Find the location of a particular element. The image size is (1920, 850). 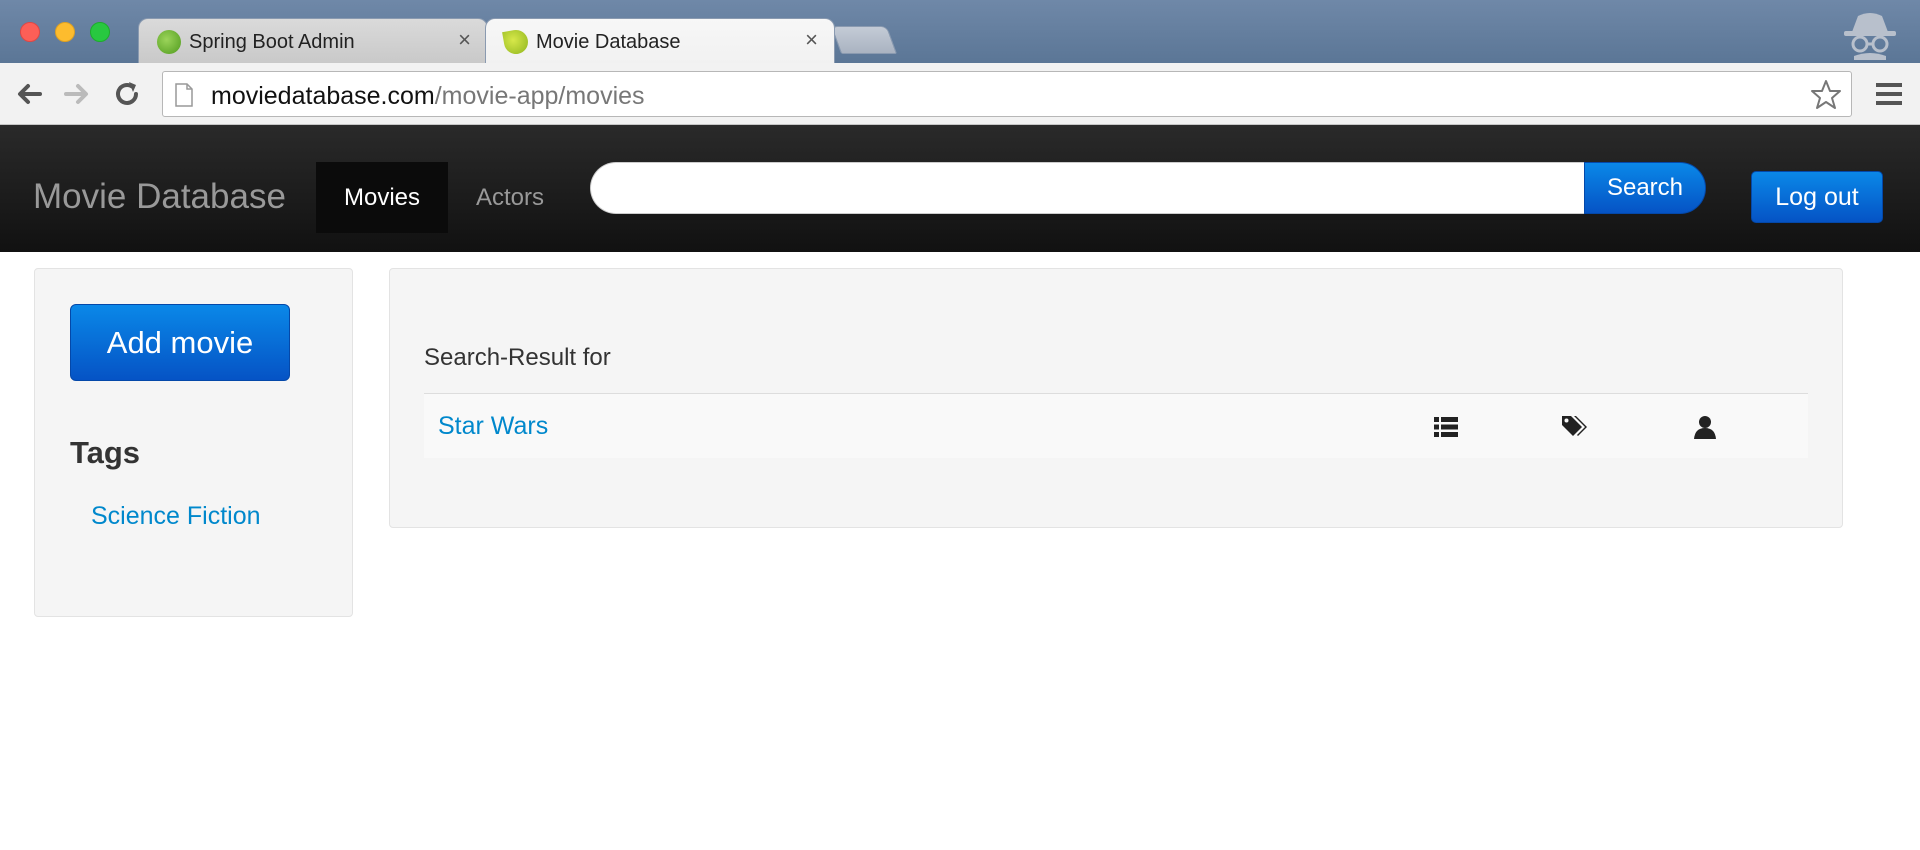

forward-arrow-icon is located at coordinates (77, 94).